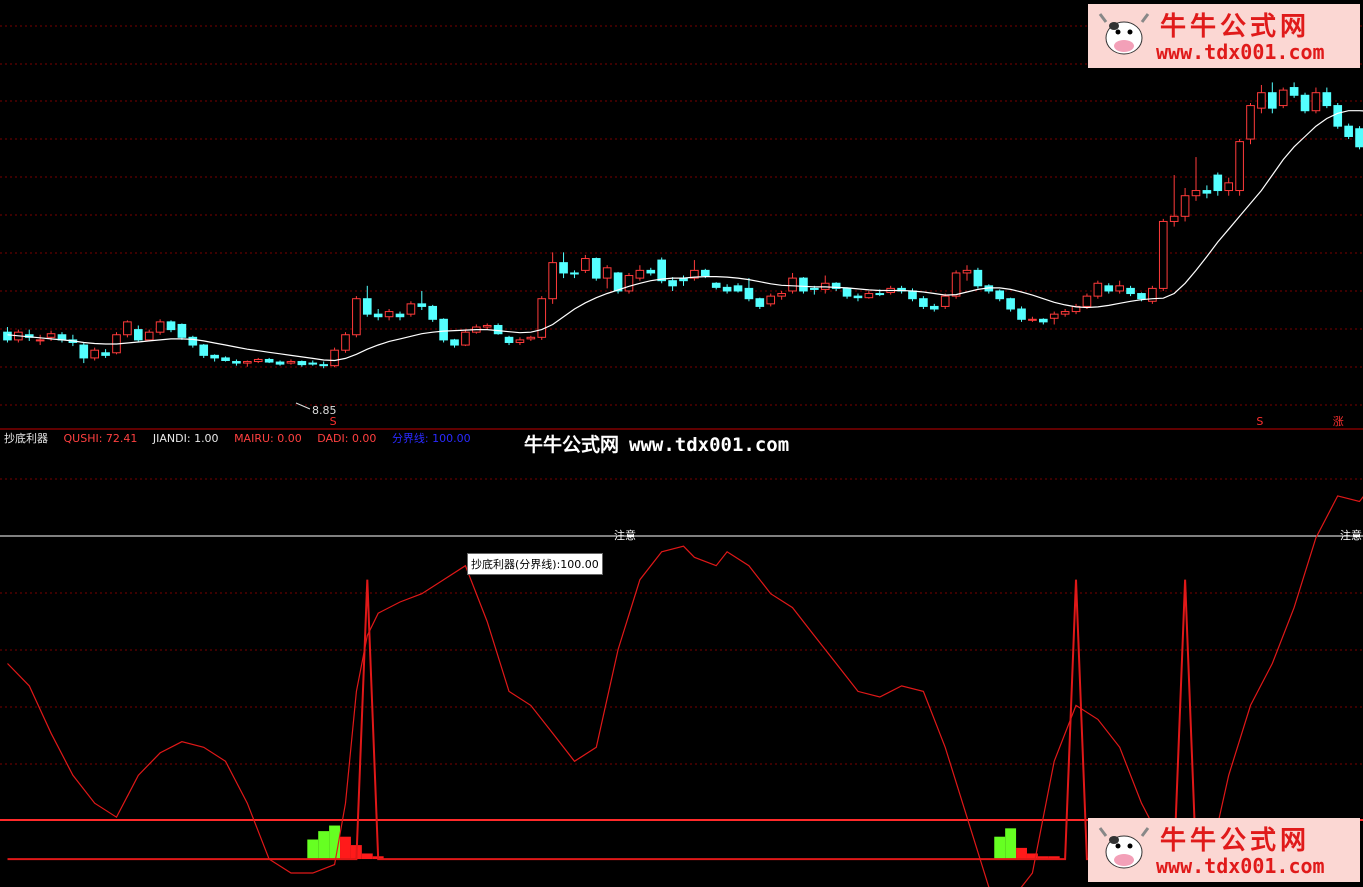  What do you see at coordinates (100, 438) in the screenshot?
I see `qushi-value: QUSHI: 72.41` at bounding box center [100, 438].